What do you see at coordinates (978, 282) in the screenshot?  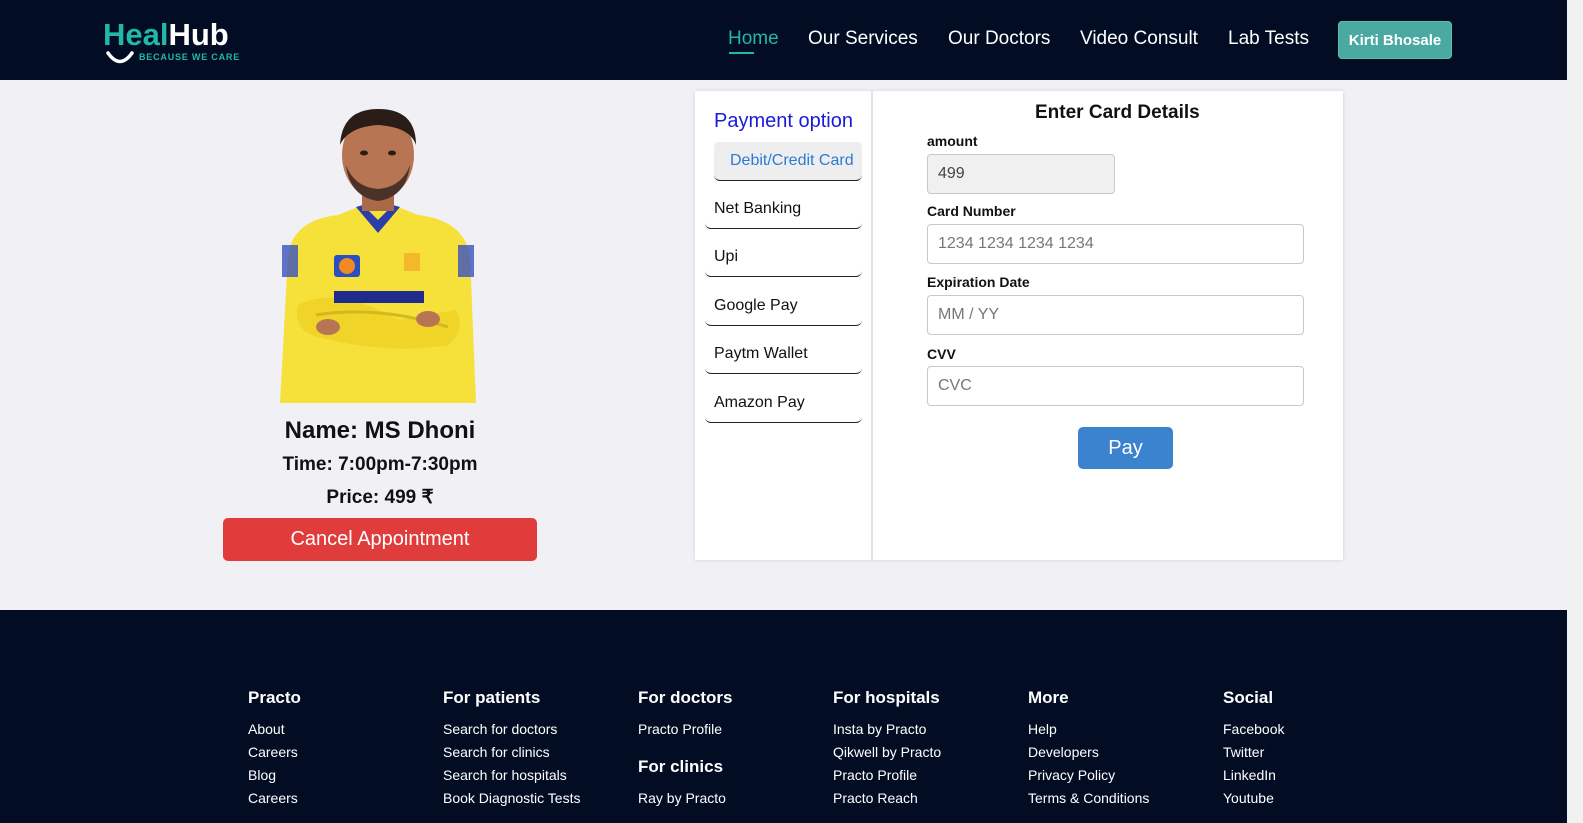 I see `expiration-date-label: Expiration Date` at bounding box center [978, 282].